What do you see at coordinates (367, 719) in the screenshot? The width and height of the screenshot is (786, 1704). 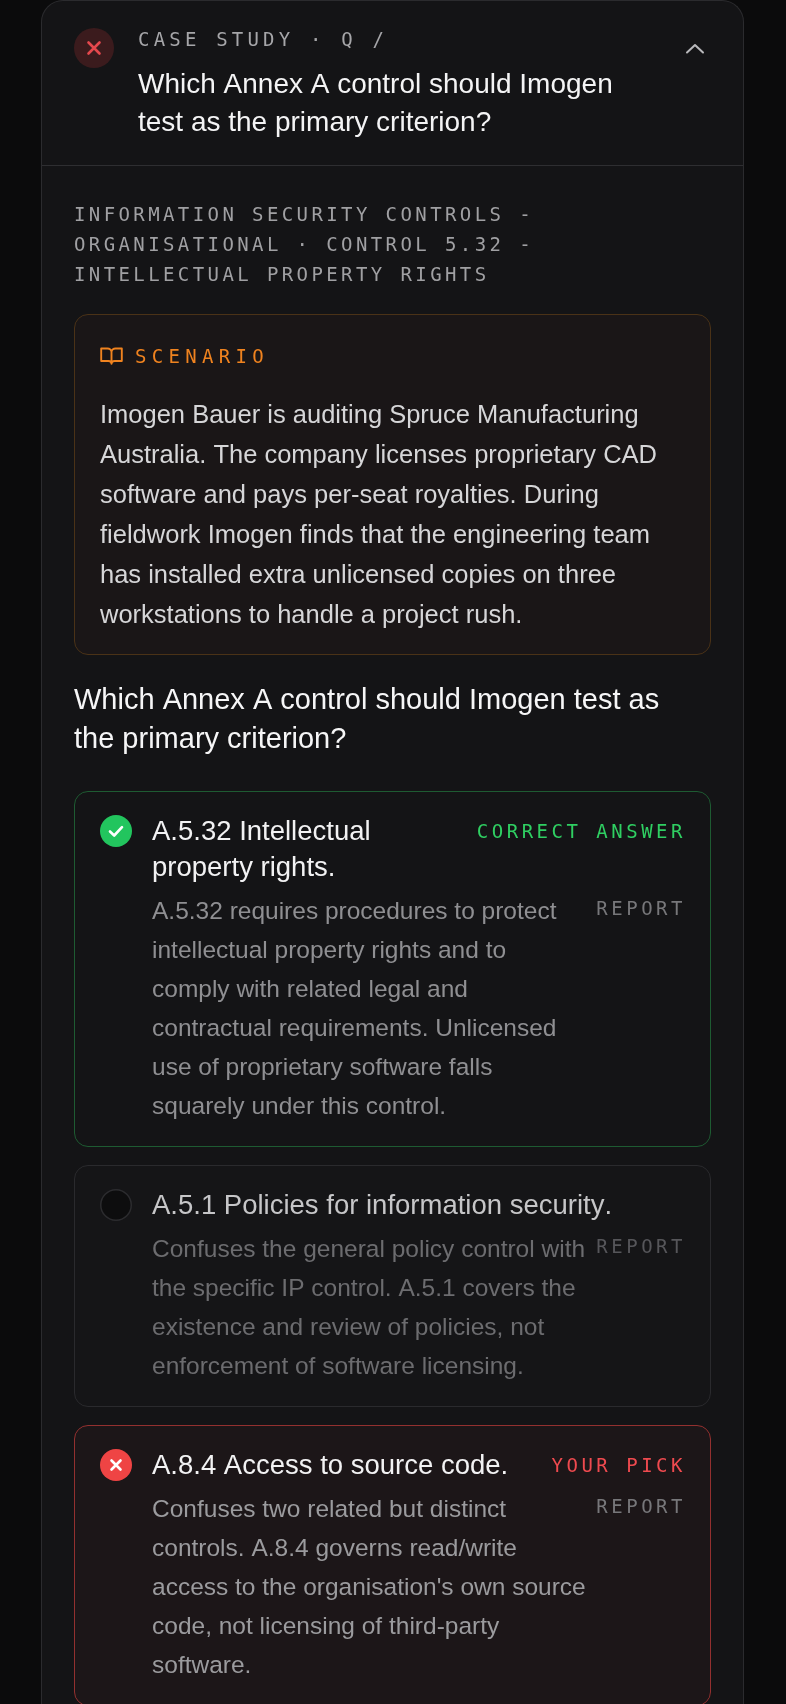 I see `question-text: Which Annex A control should Imogen test as the primary criterion?` at bounding box center [367, 719].